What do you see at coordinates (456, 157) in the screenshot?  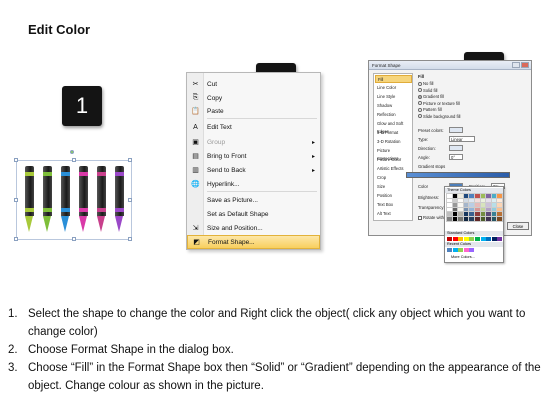 I see `angle-input: 0°` at bounding box center [456, 157].